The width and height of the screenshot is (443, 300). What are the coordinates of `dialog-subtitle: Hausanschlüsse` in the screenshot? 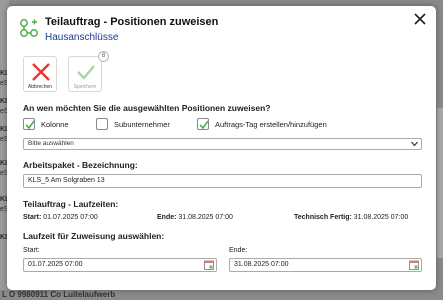 It's located at (81, 37).